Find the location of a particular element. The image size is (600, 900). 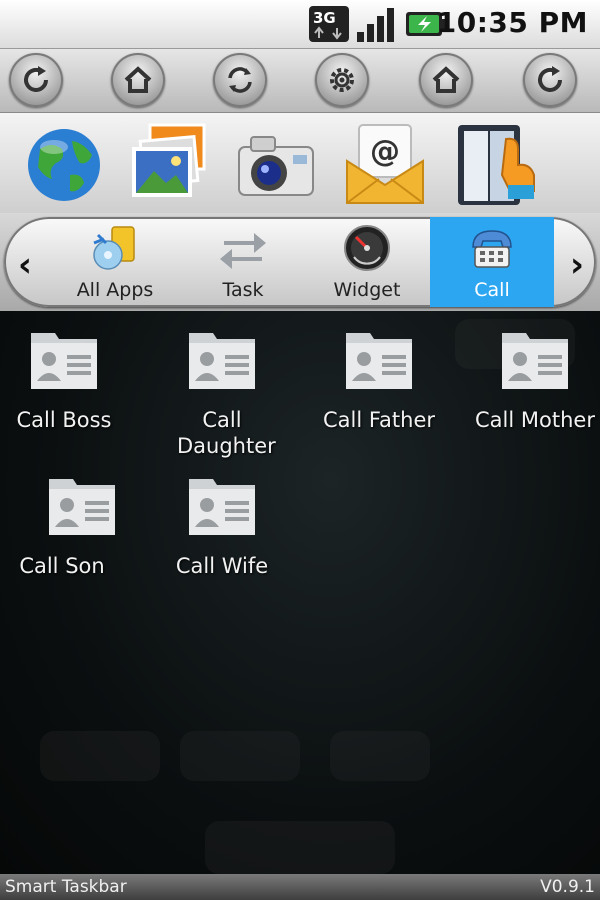

contact-shortcut: Call Boss is located at coordinates (69, 381).